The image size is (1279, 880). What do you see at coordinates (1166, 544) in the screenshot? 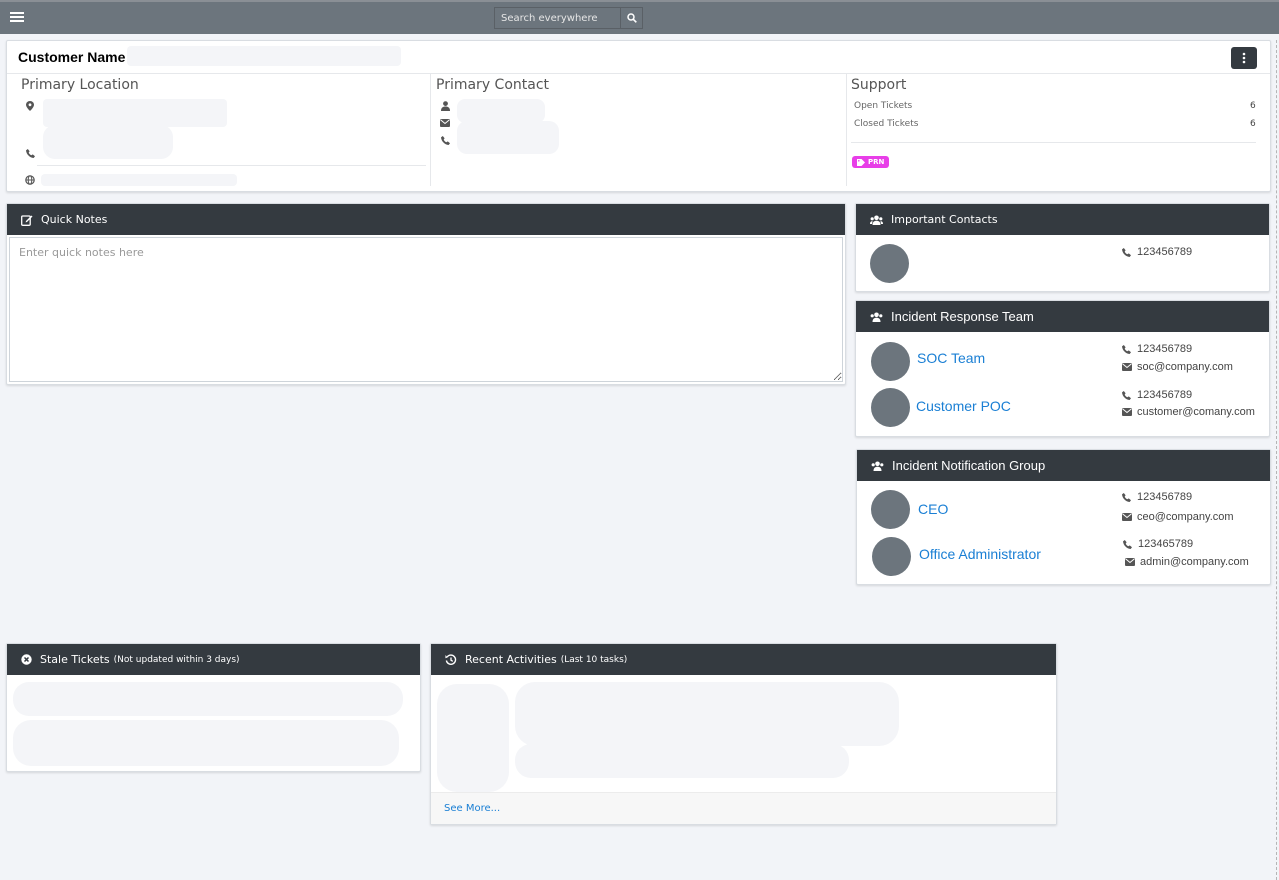
I see `member-phone-text: 123465789` at bounding box center [1166, 544].